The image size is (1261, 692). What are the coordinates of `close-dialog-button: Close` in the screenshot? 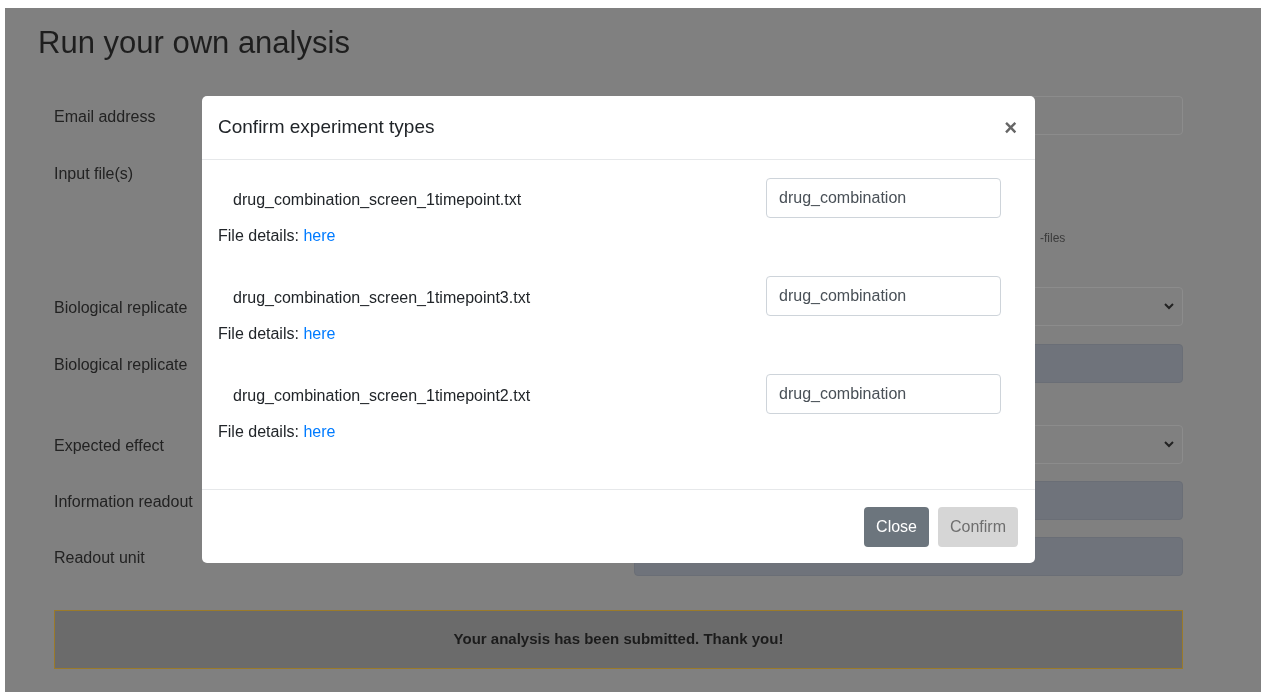 It's located at (896, 526).